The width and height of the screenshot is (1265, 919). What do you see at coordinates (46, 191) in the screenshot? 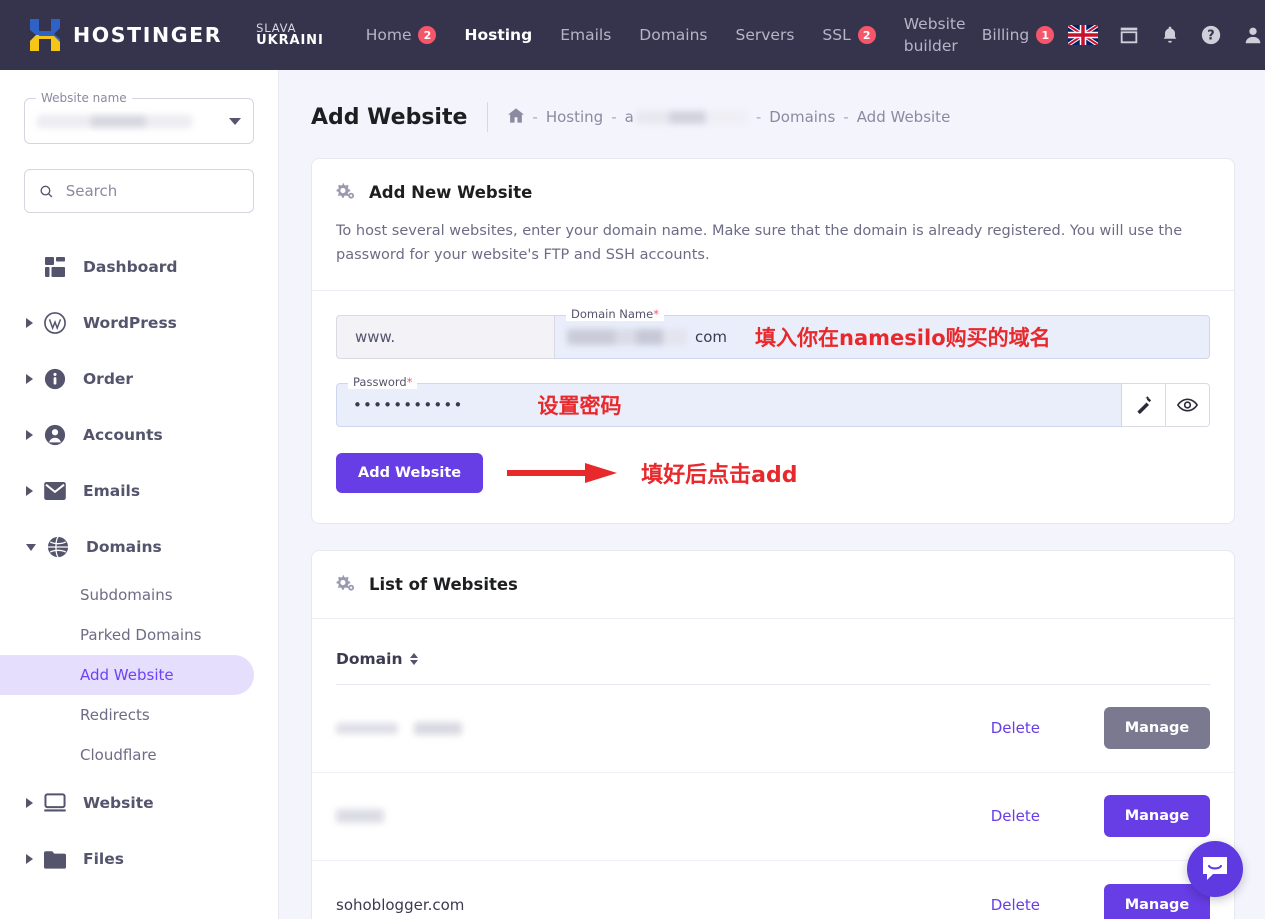
I see `search-icon` at bounding box center [46, 191].